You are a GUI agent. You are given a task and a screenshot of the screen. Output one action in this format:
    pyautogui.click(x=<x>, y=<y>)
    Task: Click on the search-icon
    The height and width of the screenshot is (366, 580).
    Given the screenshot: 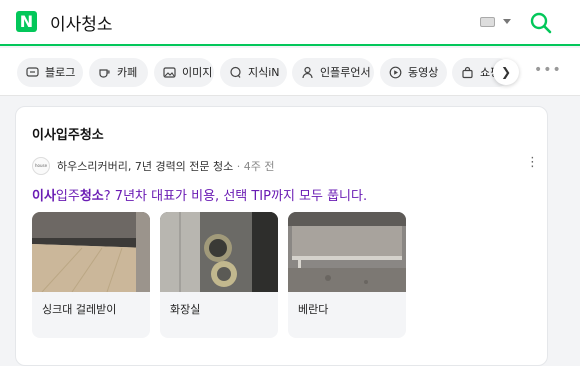 What is the action you would take?
    pyautogui.click(x=541, y=23)
    